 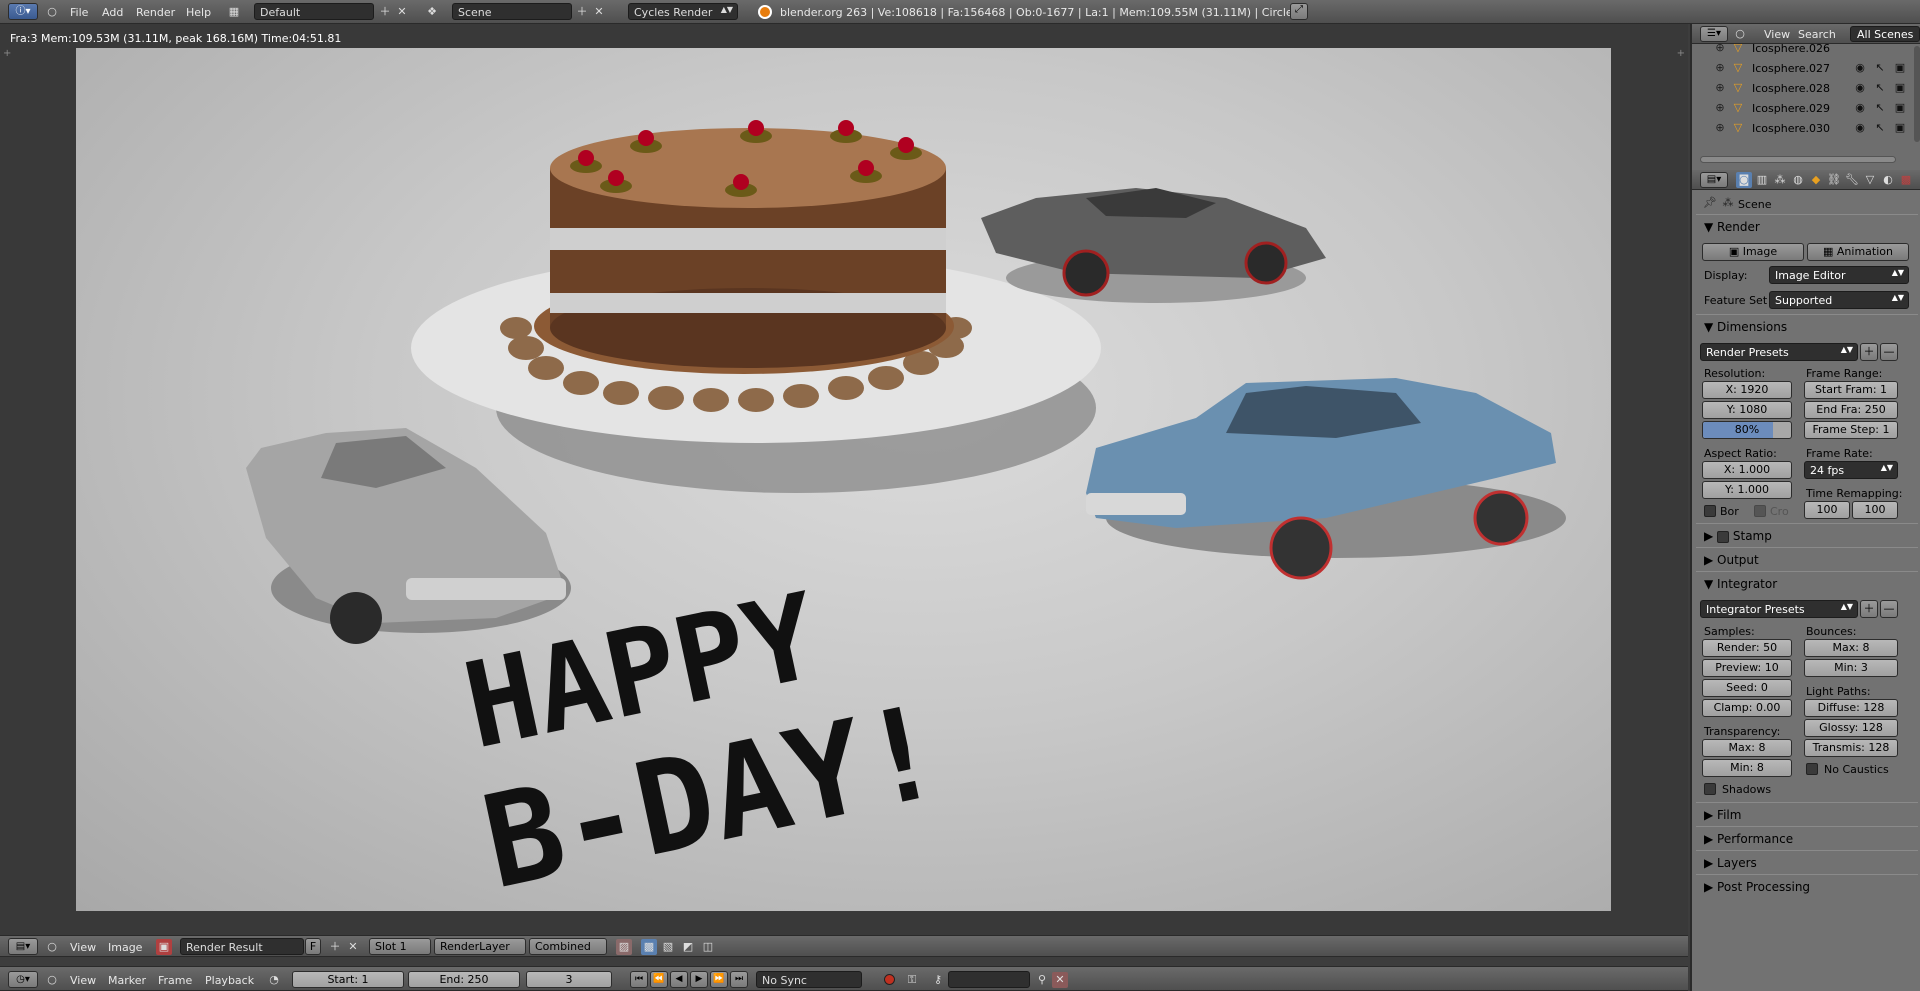 What do you see at coordinates (938, 980) in the screenshot?
I see `keying-set-browse-icon: ⚷` at bounding box center [938, 980].